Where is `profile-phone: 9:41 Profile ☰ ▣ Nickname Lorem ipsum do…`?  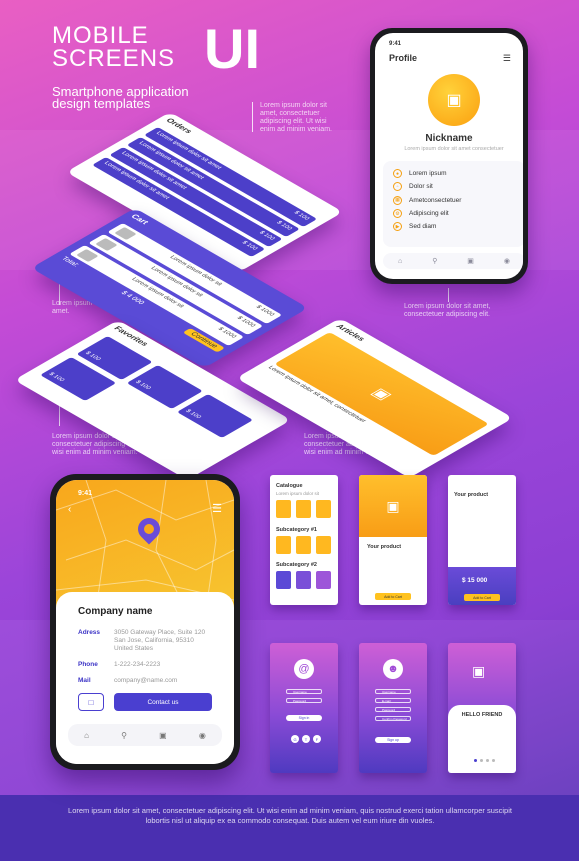 profile-phone: 9:41 Profile ☰ ▣ Nickname Lorem ipsum do… is located at coordinates (449, 156).